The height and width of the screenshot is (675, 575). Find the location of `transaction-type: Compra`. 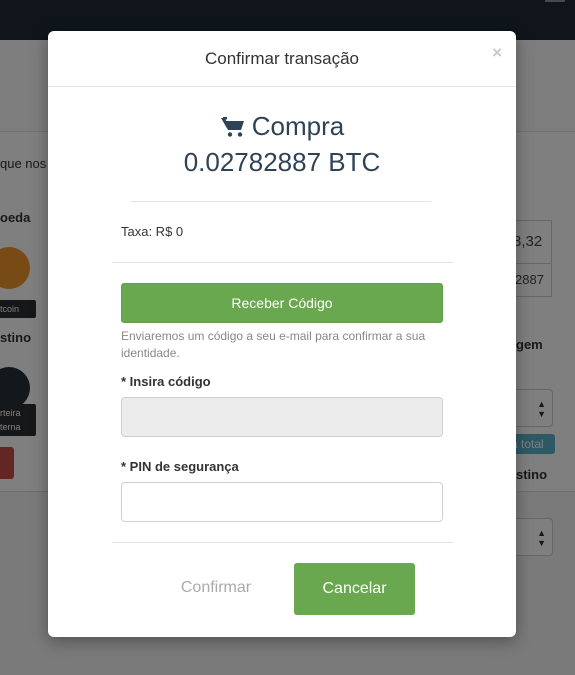

transaction-type: Compra is located at coordinates (282, 126).